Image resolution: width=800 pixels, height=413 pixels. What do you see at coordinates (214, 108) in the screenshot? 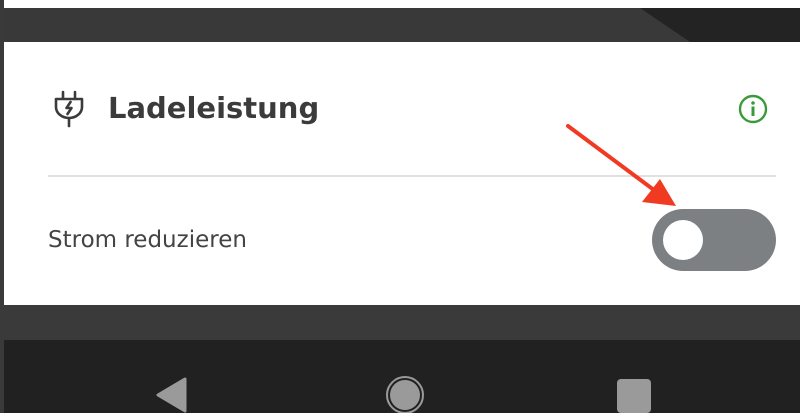
I see `section-title: Ladeleistung` at bounding box center [214, 108].